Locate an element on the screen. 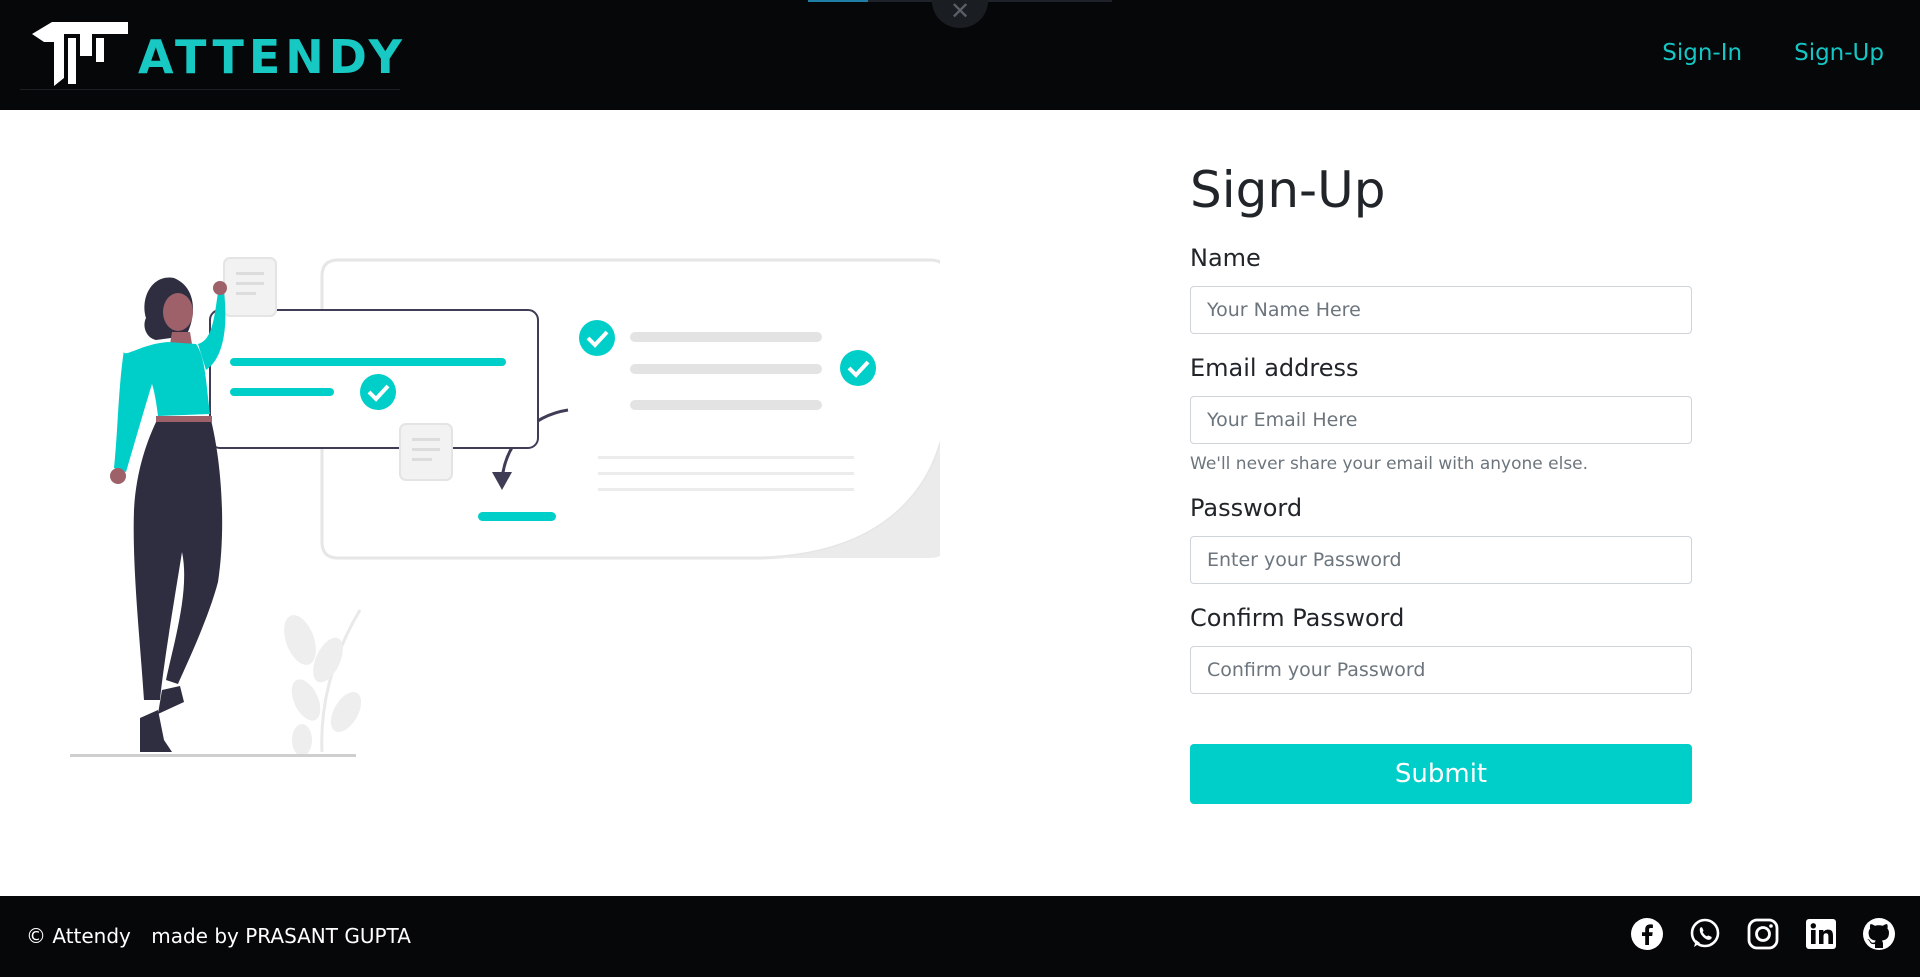  instagram-icon is located at coordinates (1763, 934).